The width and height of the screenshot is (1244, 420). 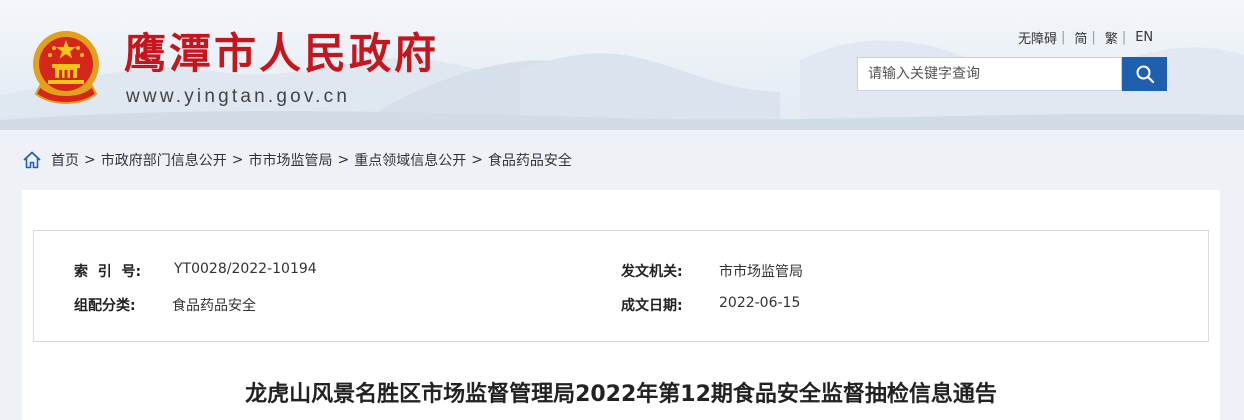 What do you see at coordinates (1080, 37) in the screenshot?
I see `simplified-chinese-link: 简` at bounding box center [1080, 37].